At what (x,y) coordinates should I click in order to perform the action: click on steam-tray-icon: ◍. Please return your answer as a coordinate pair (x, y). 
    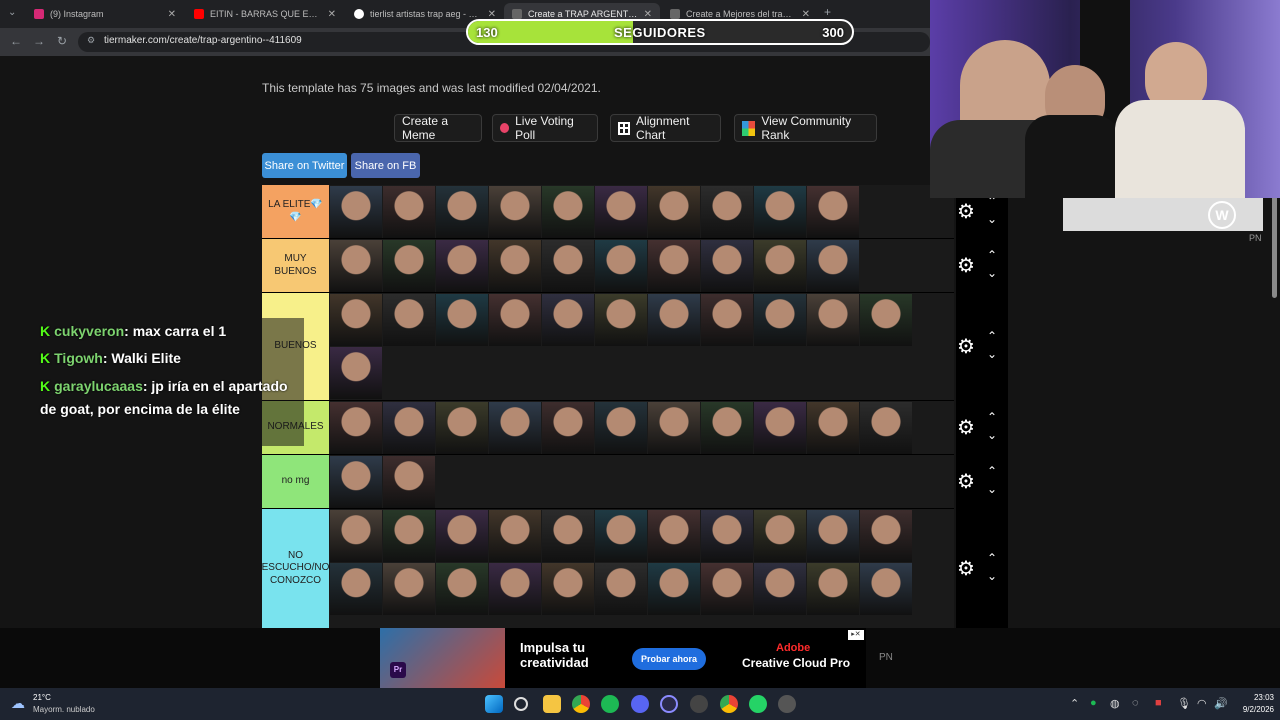
    Looking at the image, I should click on (1115, 703).